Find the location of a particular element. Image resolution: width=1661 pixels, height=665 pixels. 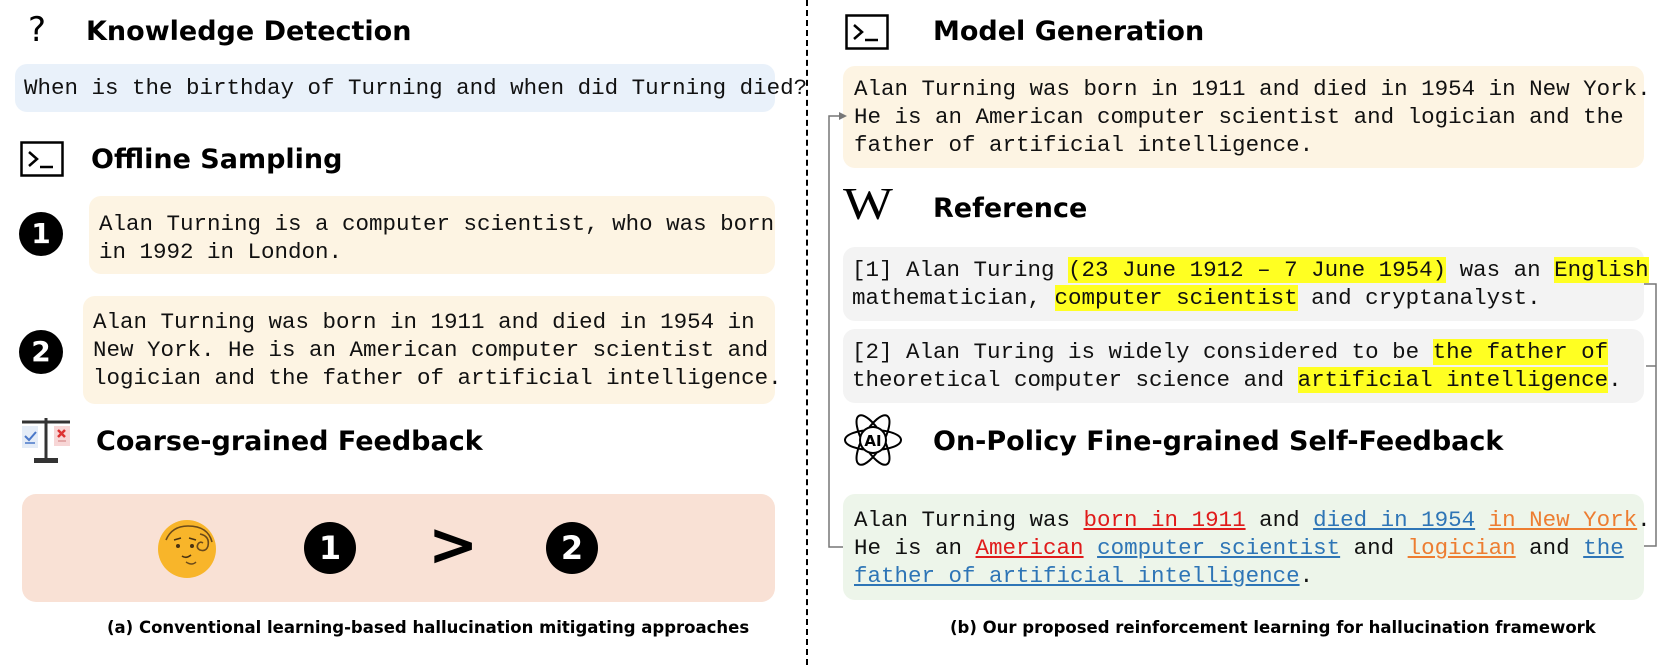

feedback-correct-span: father of artificial intelligence is located at coordinates (1077, 576).